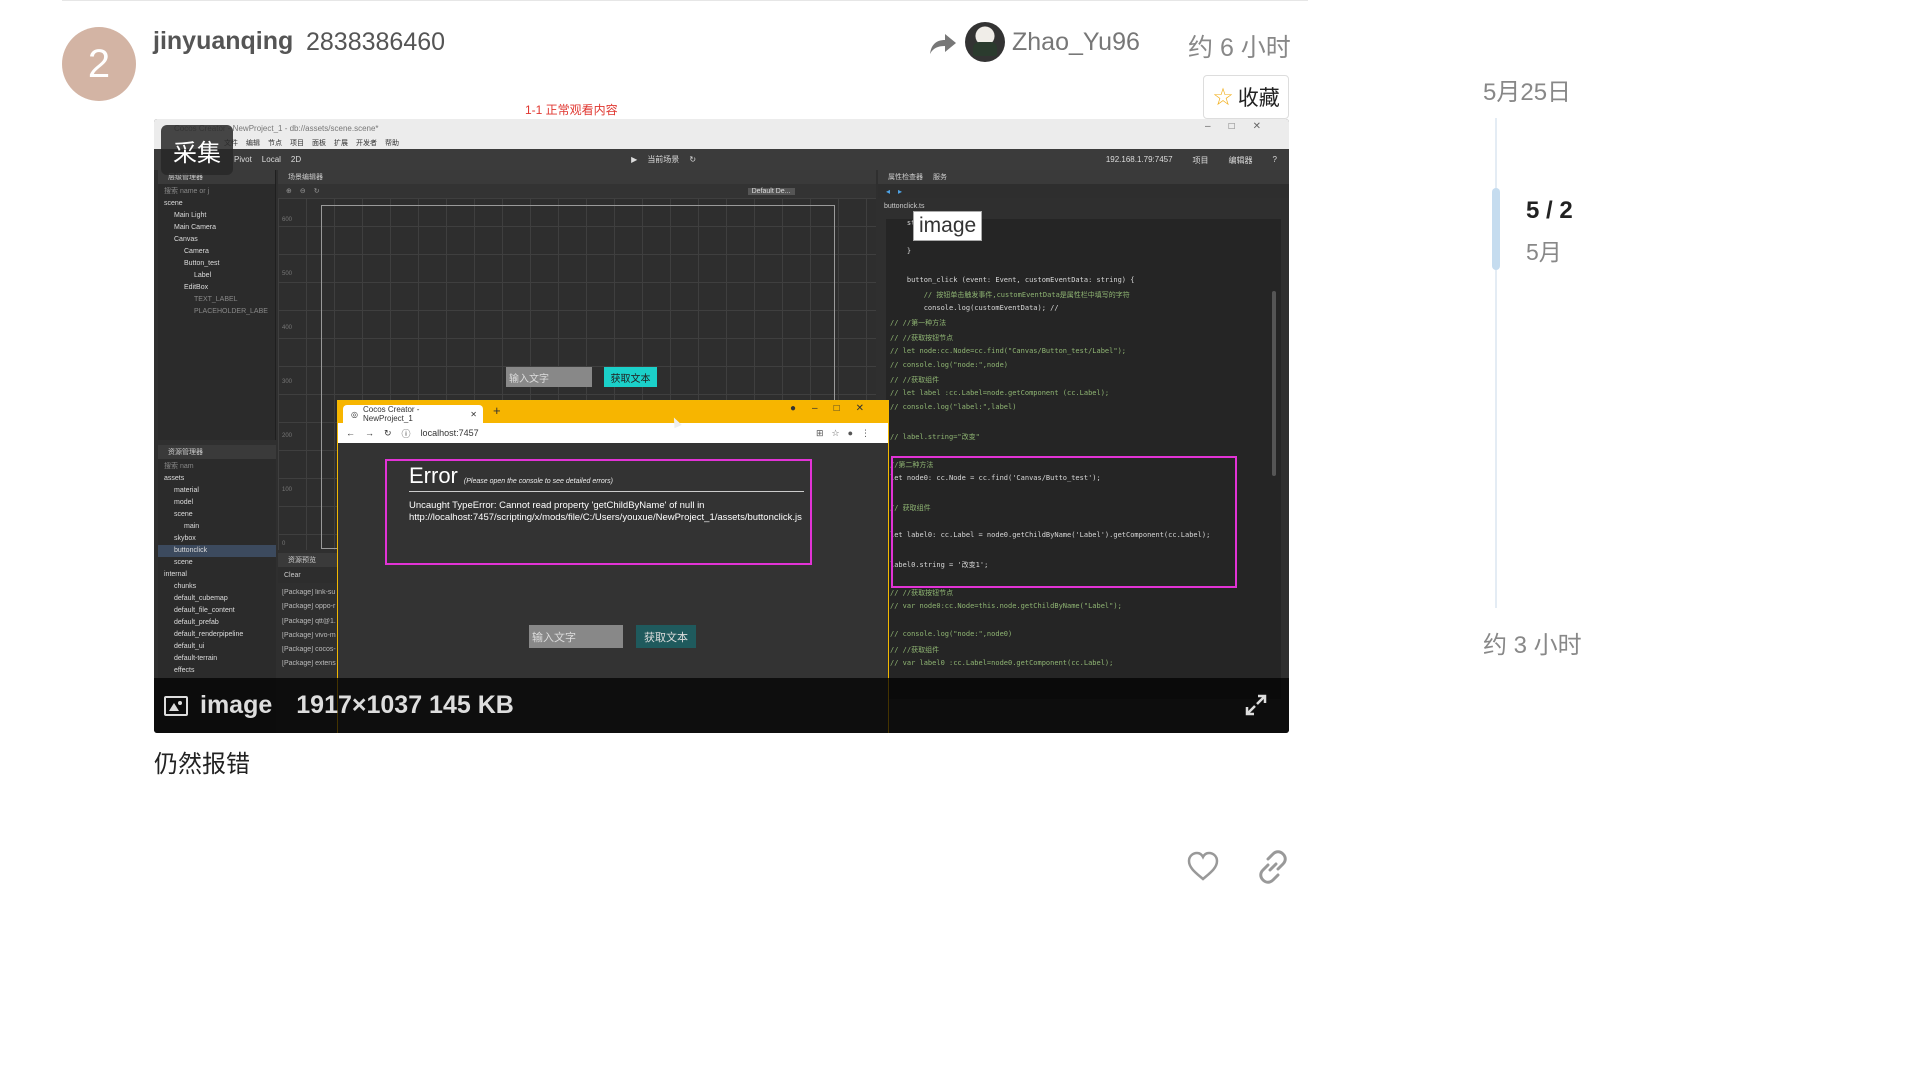  What do you see at coordinates (549, 377) in the screenshot?
I see `scene-text-input: 输入文字` at bounding box center [549, 377].